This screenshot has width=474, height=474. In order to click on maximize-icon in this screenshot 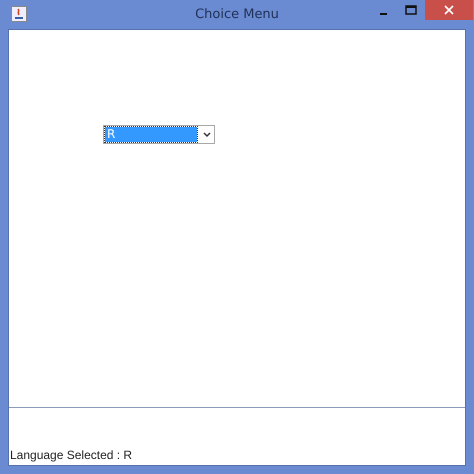, I will do `click(411, 10)`.